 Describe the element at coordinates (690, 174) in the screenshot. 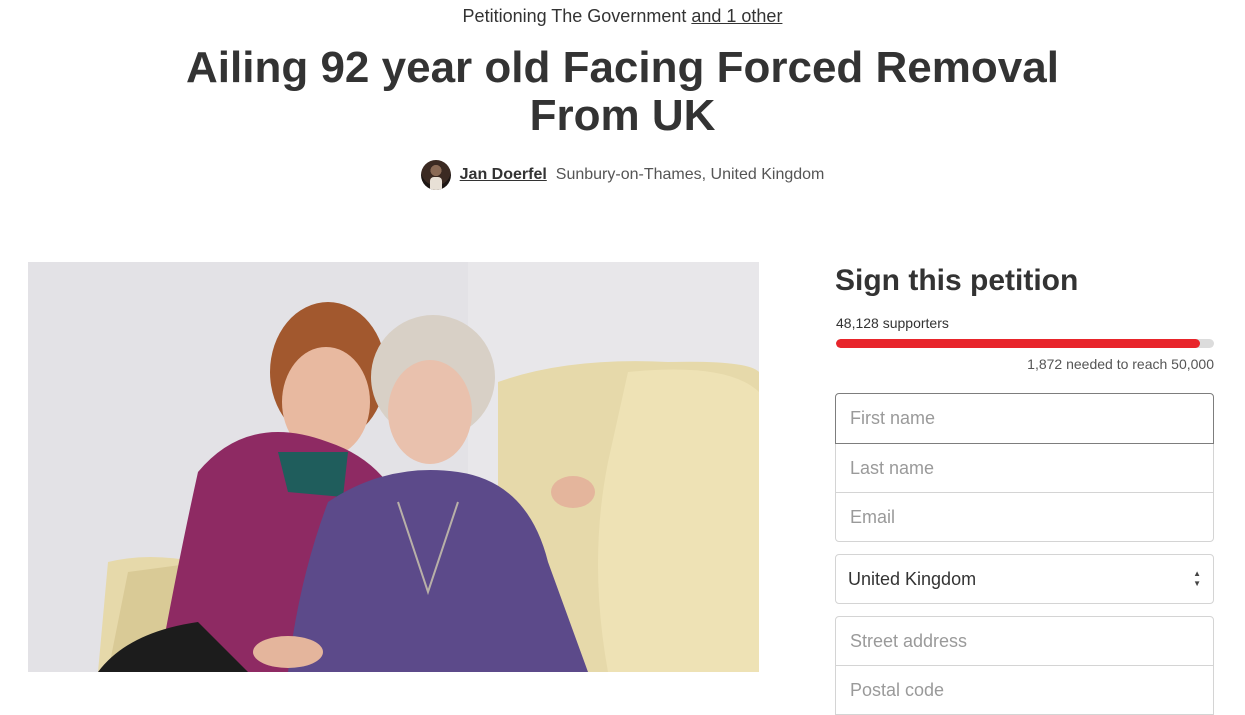

I see `author-location: Sunbury-on-Thames, United Kingdom` at that location.